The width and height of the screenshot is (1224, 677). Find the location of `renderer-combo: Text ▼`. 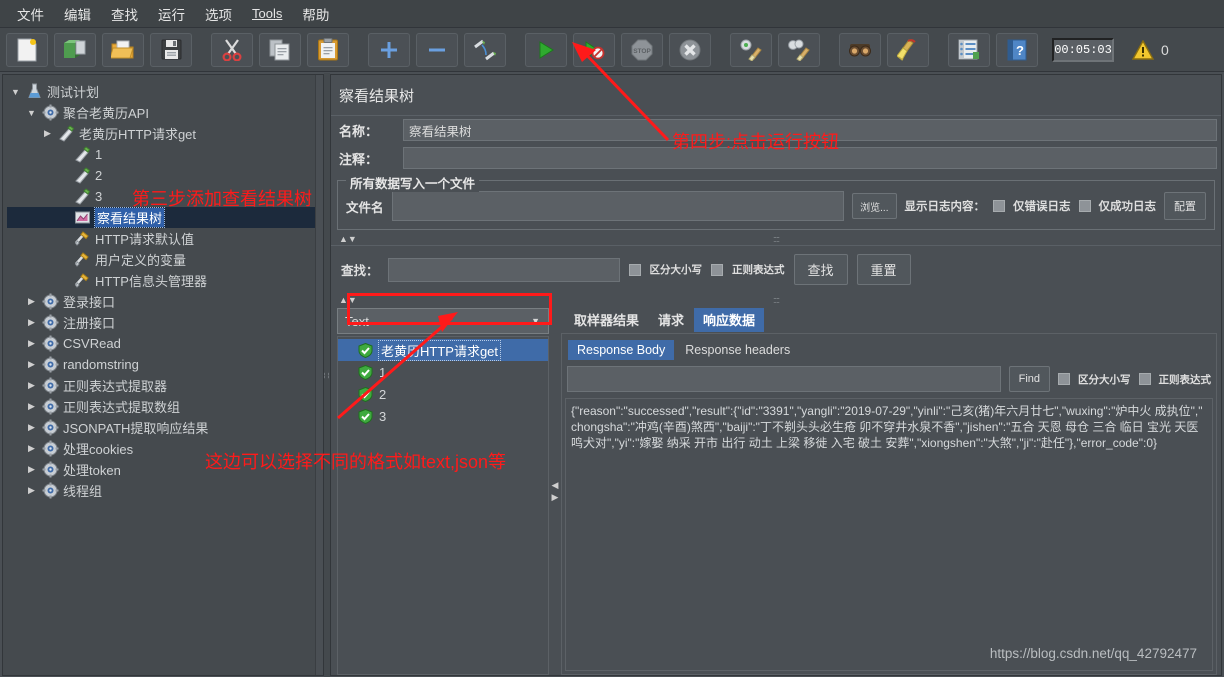

renderer-combo: Text ▼ is located at coordinates (443, 321).